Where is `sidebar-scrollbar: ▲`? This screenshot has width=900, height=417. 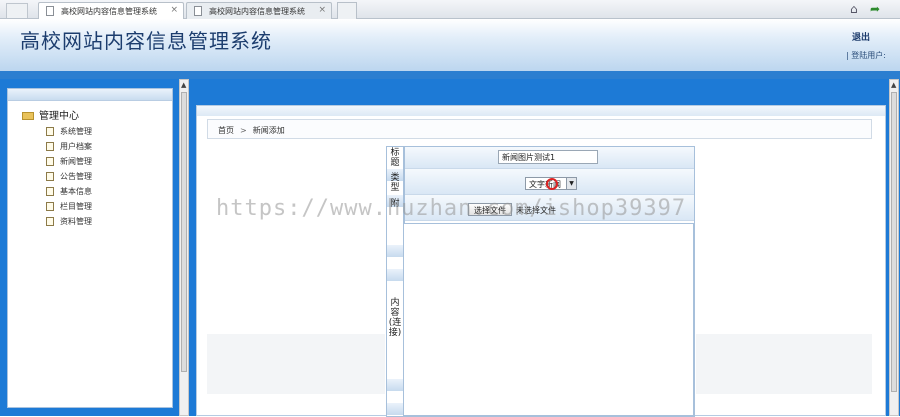
sidebar-scrollbar: ▲ is located at coordinates (184, 247).